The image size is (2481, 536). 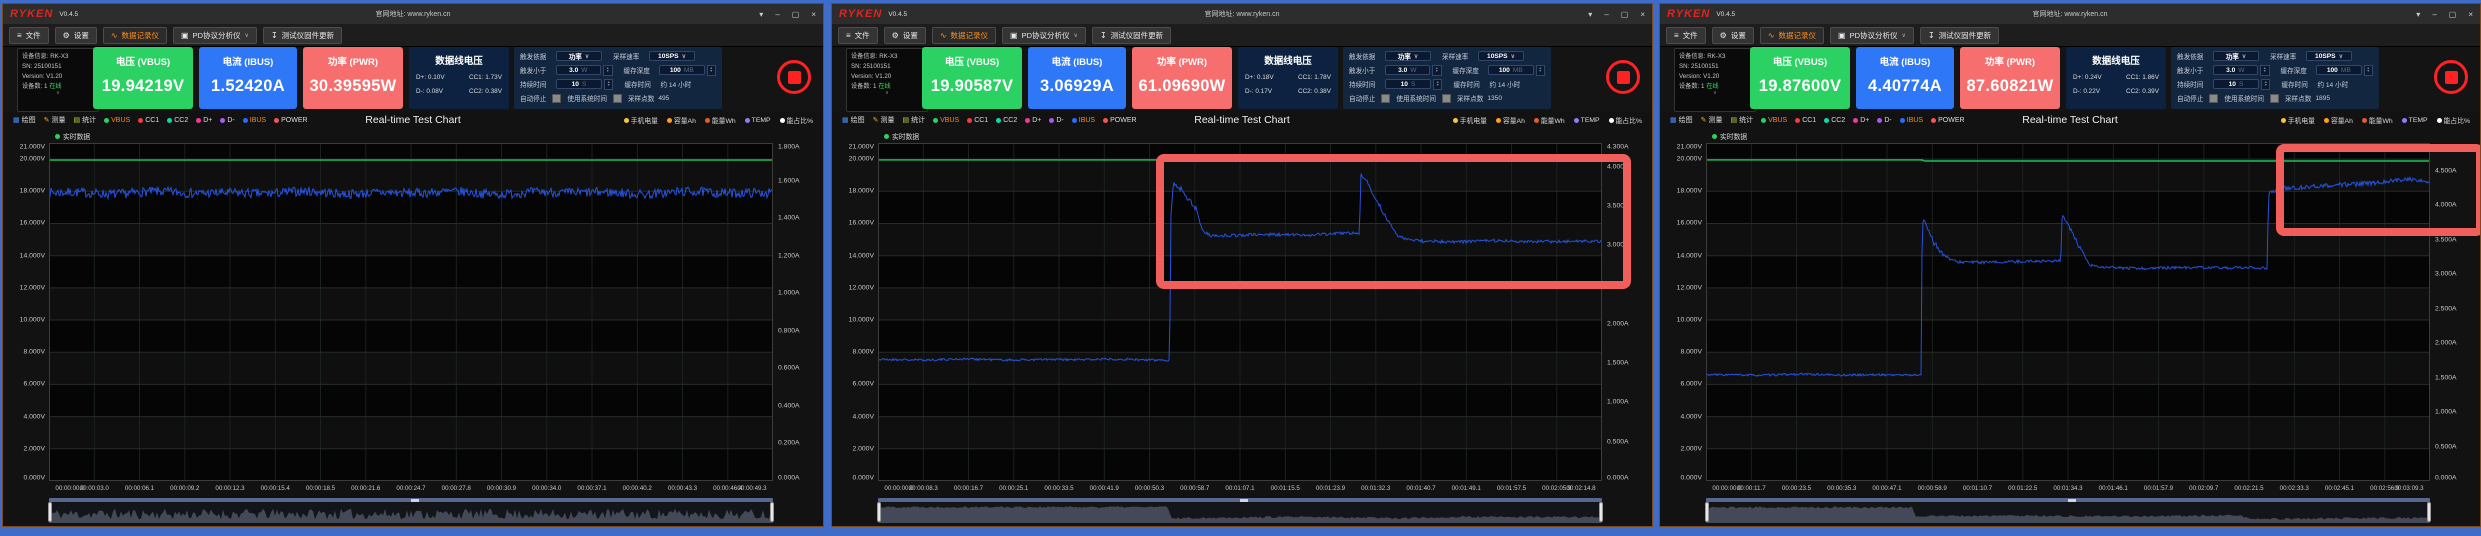 I want to click on trigger-below-input: 3.0 W, so click(x=578, y=70).